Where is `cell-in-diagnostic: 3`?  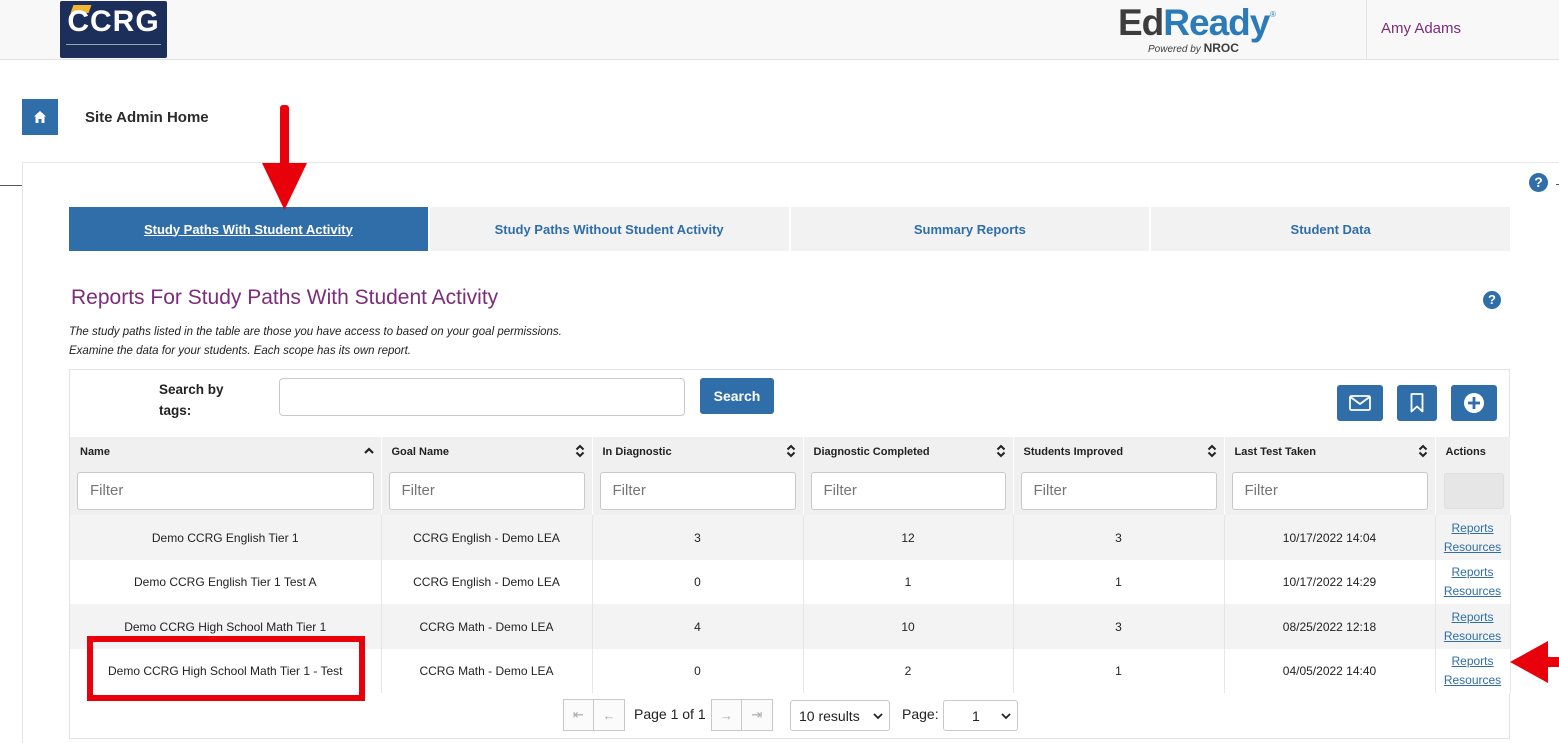 cell-in-diagnostic: 3 is located at coordinates (698, 537).